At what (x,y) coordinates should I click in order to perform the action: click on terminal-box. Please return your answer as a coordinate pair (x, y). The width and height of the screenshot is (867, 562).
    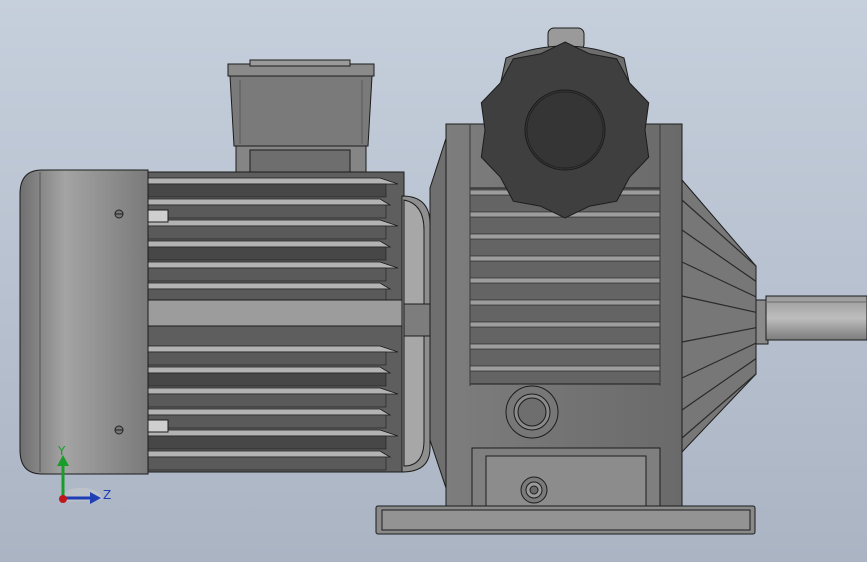
    Looking at the image, I should click on (301, 125).